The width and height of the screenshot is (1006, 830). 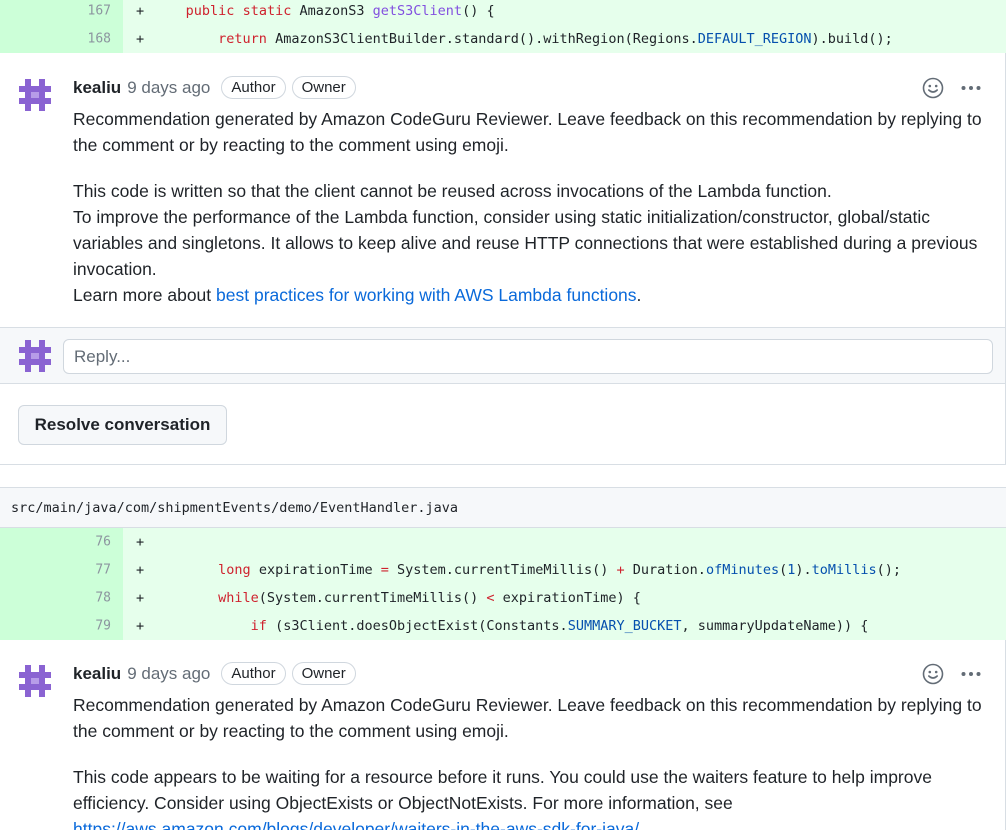 I want to click on line-number-gutter: 76, so click(x=61, y=542).